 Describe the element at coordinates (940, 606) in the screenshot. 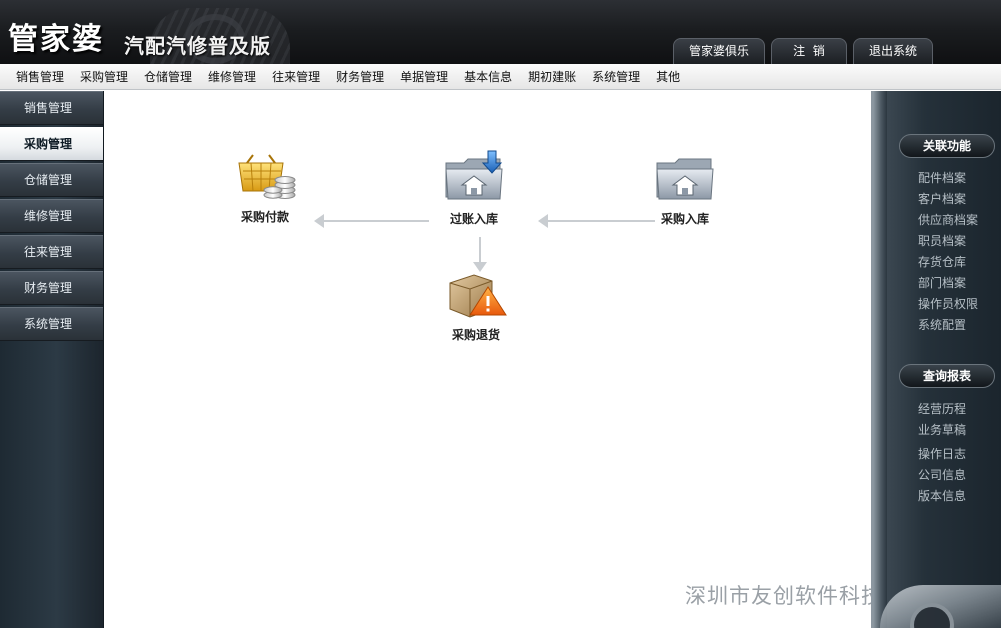

I see `car-corner-graphic` at that location.